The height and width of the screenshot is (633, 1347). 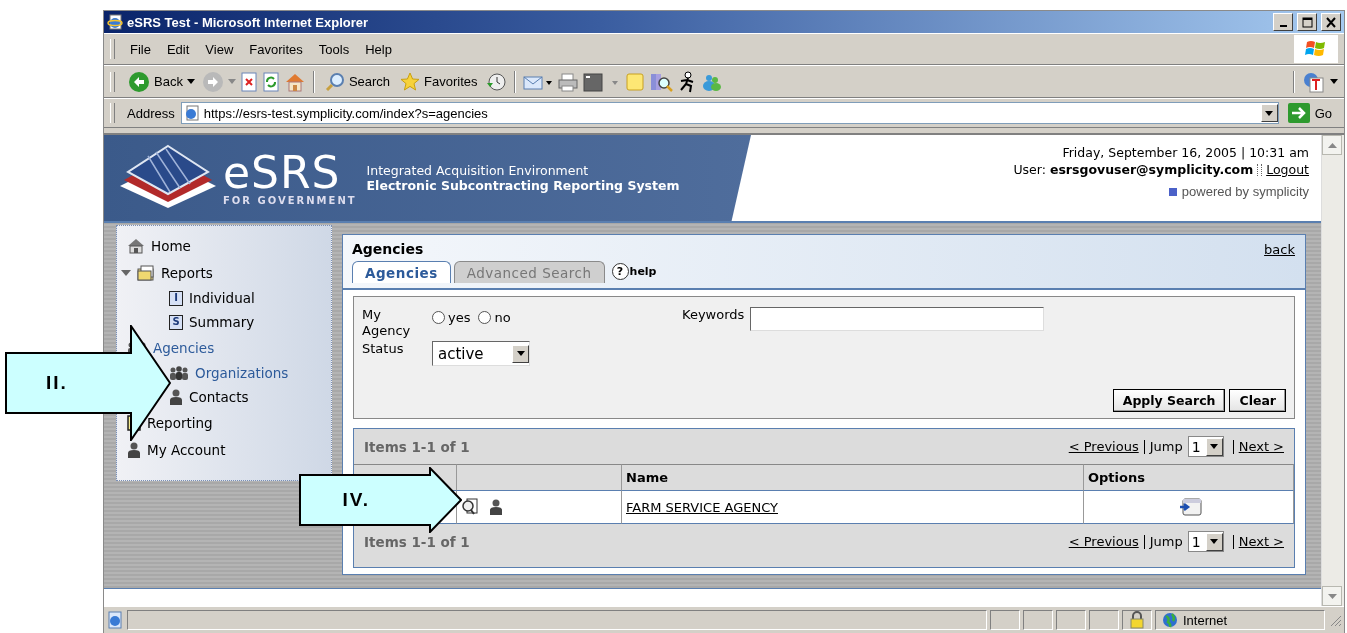 What do you see at coordinates (222, 298) in the screenshot?
I see `sidebar-item: Individual` at bounding box center [222, 298].